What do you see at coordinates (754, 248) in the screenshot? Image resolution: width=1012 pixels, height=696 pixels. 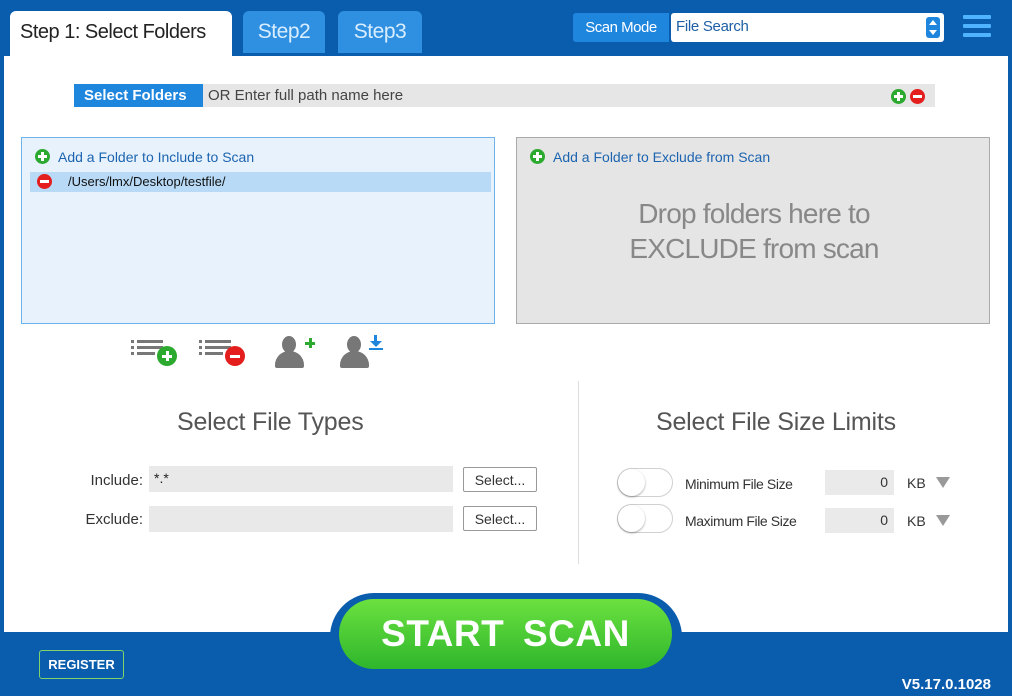 I see `drop-line-2: EXCLUDE from scan` at bounding box center [754, 248].